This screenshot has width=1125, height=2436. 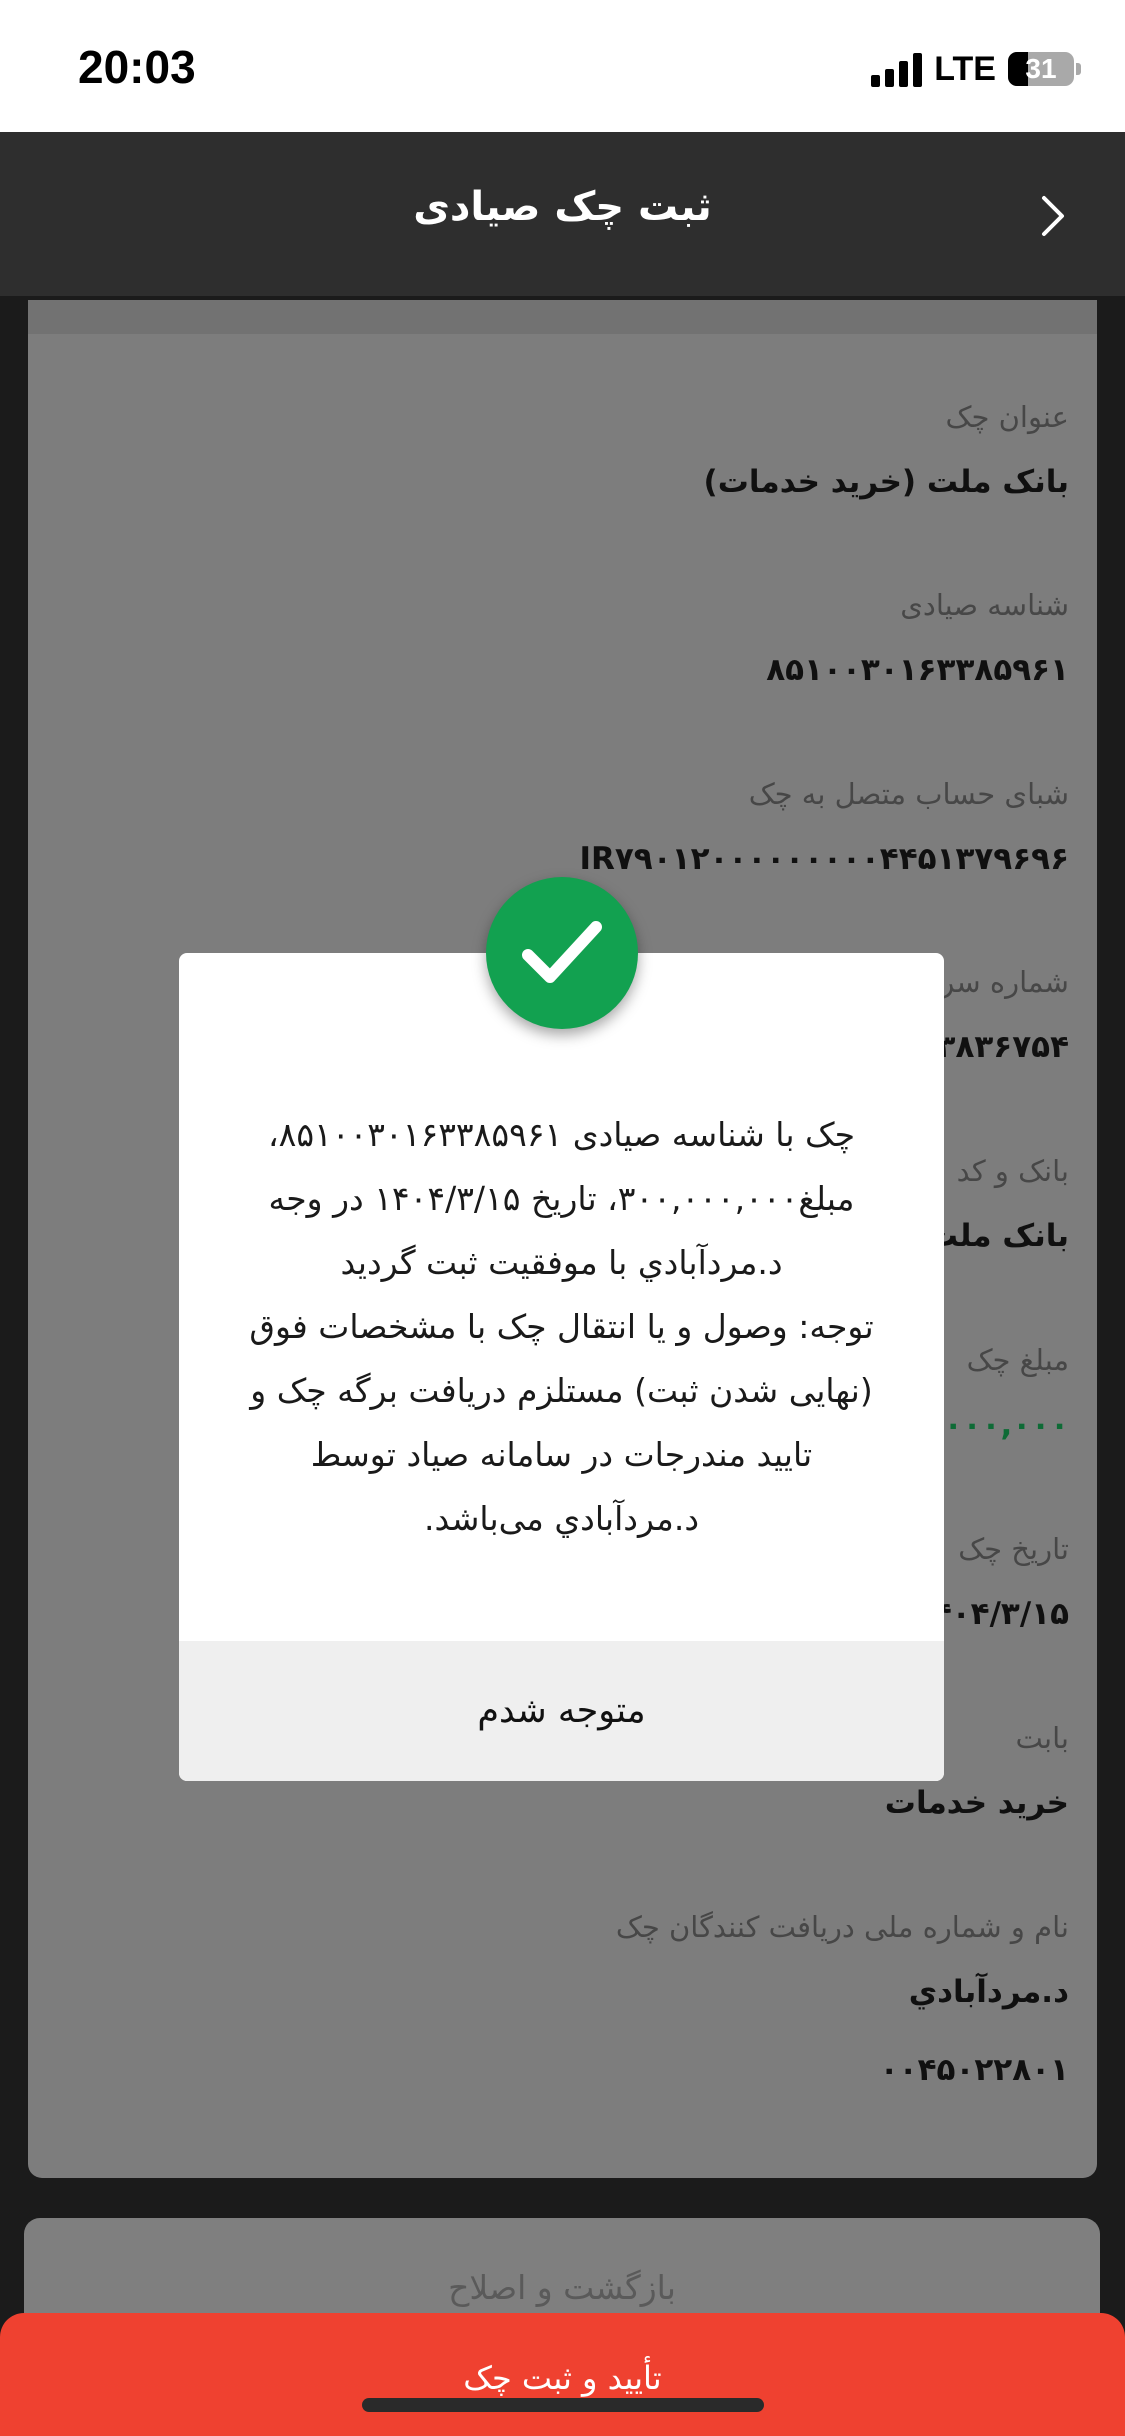 I want to click on got-it-button: متوجه شدم, so click(x=561, y=1711).